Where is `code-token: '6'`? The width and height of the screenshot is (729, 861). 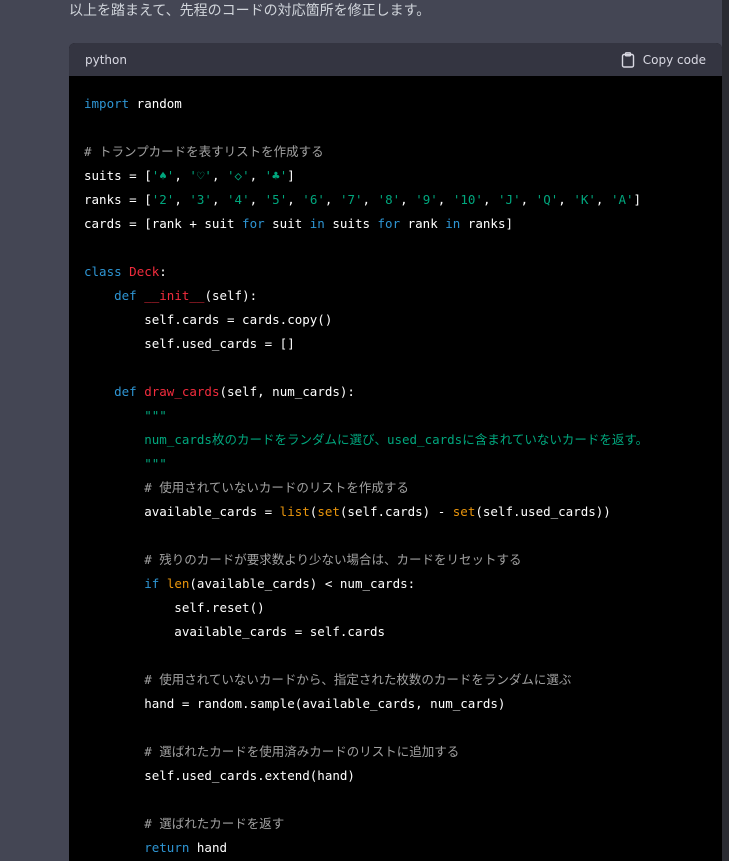 code-token: '6' is located at coordinates (313, 199).